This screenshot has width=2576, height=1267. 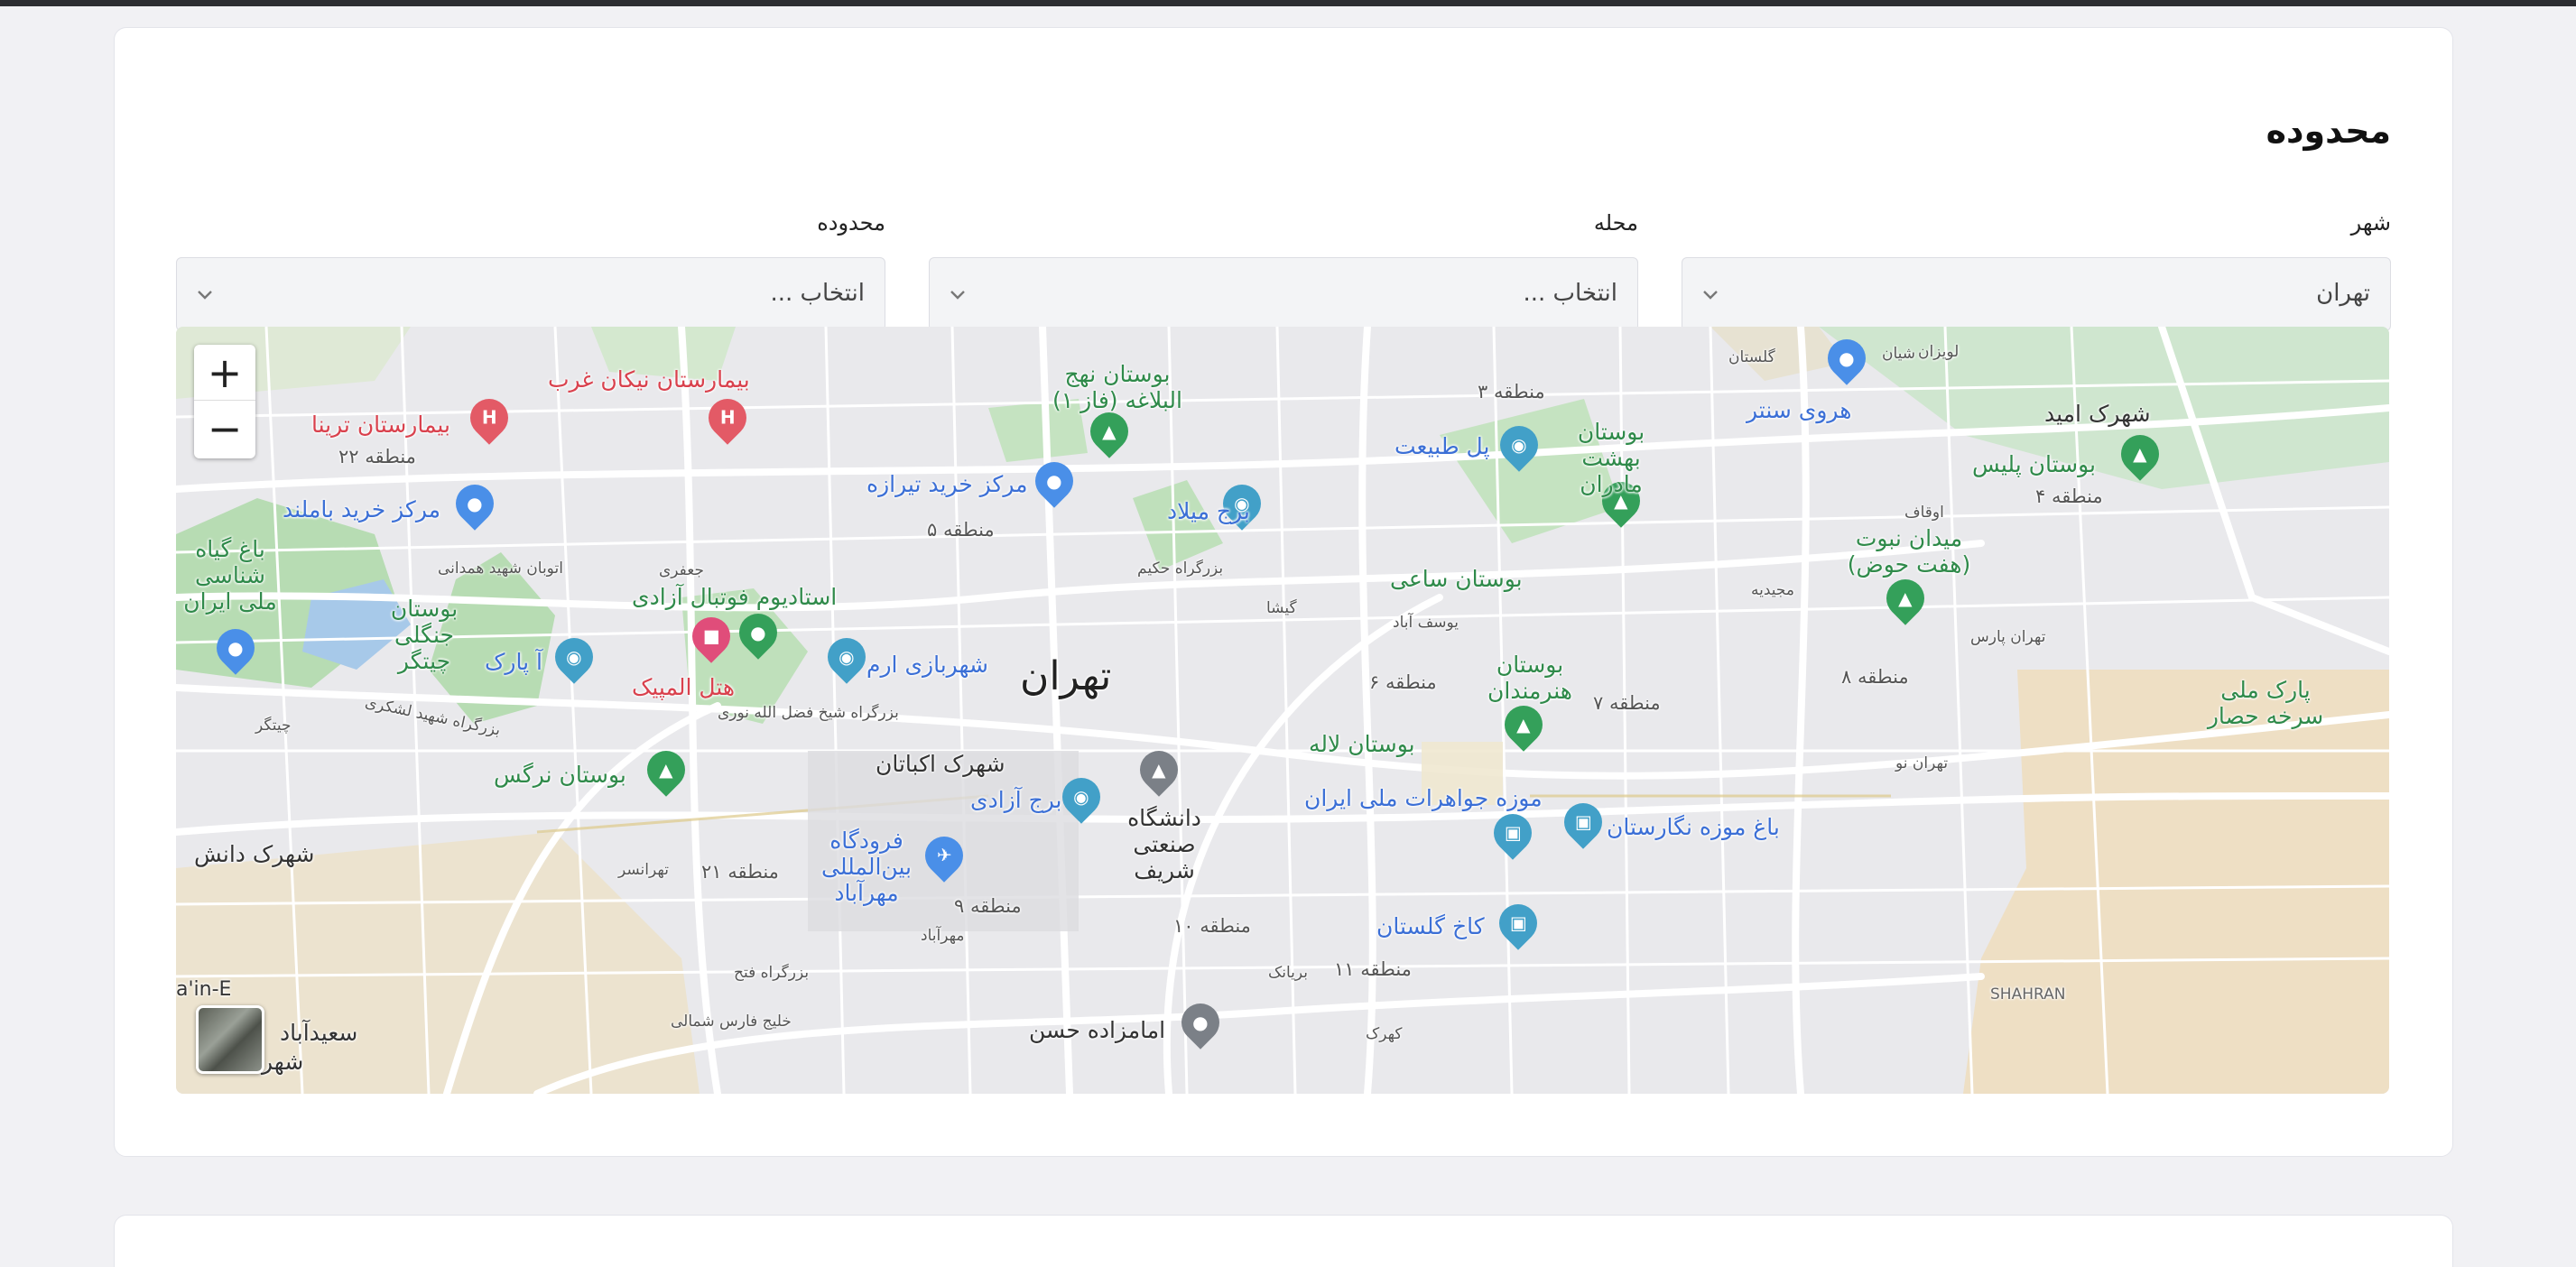 What do you see at coordinates (1373, 969) in the screenshot?
I see `district-label: منطقه ۱۱` at bounding box center [1373, 969].